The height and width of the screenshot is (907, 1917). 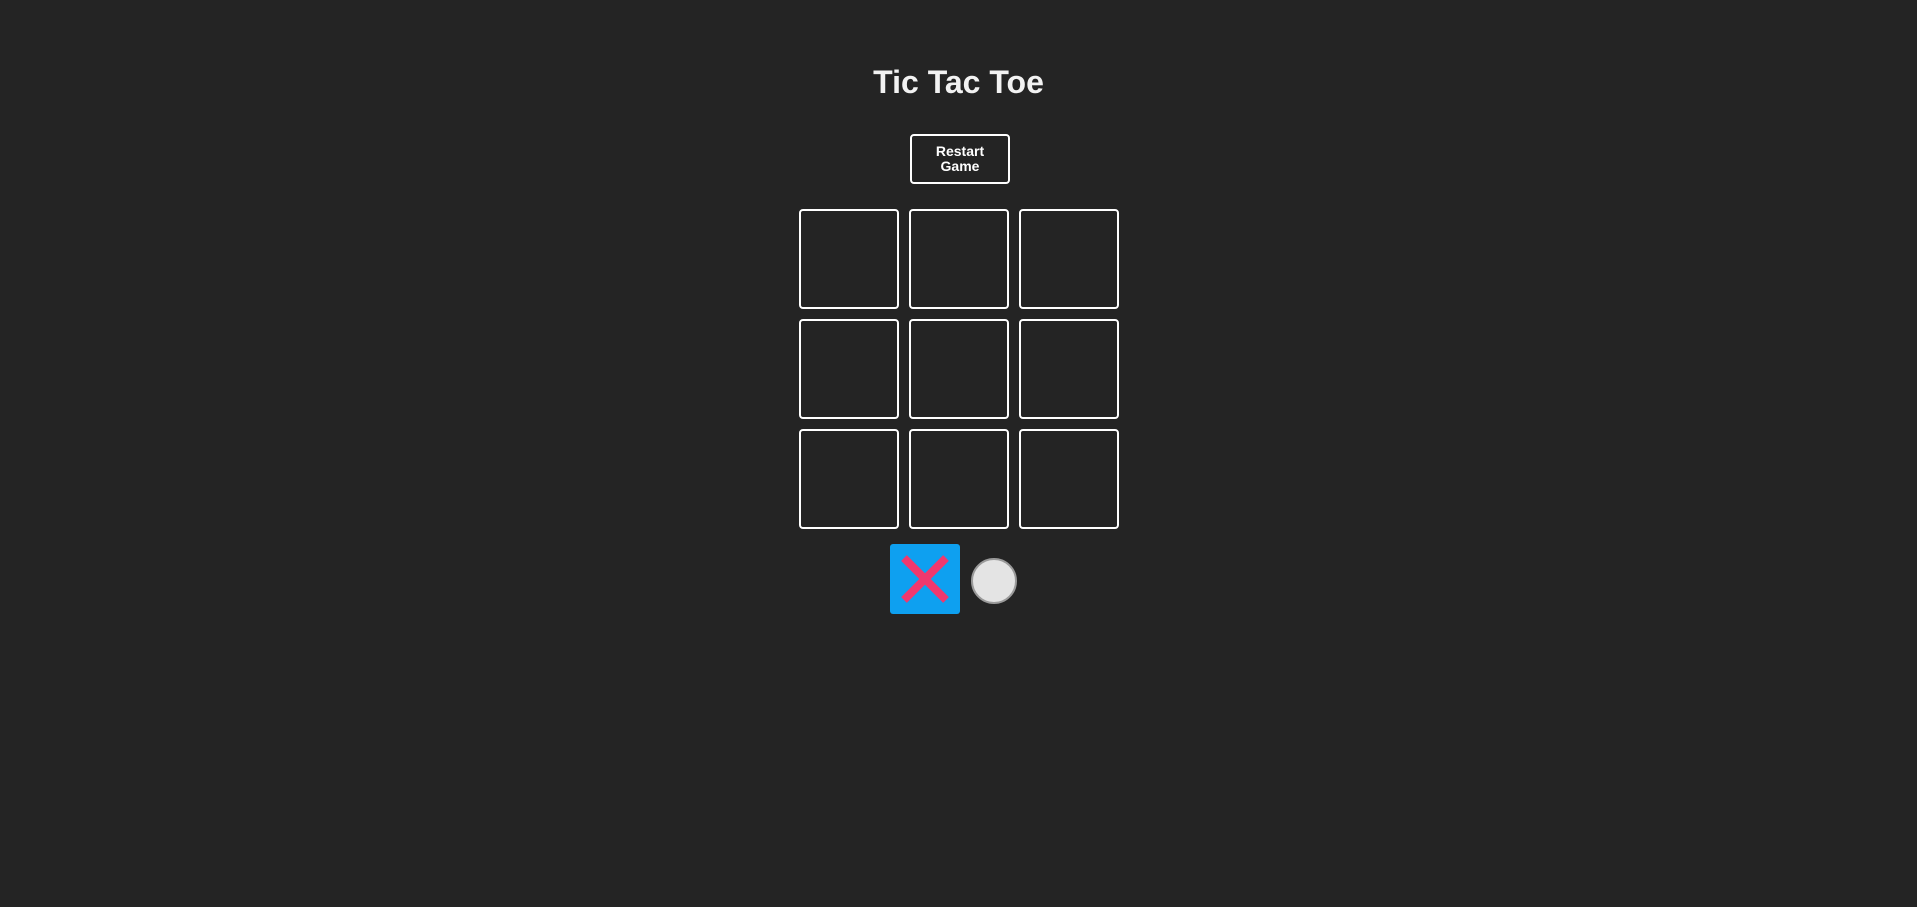 I want to click on player-x-selector, so click(x=925, y=579).